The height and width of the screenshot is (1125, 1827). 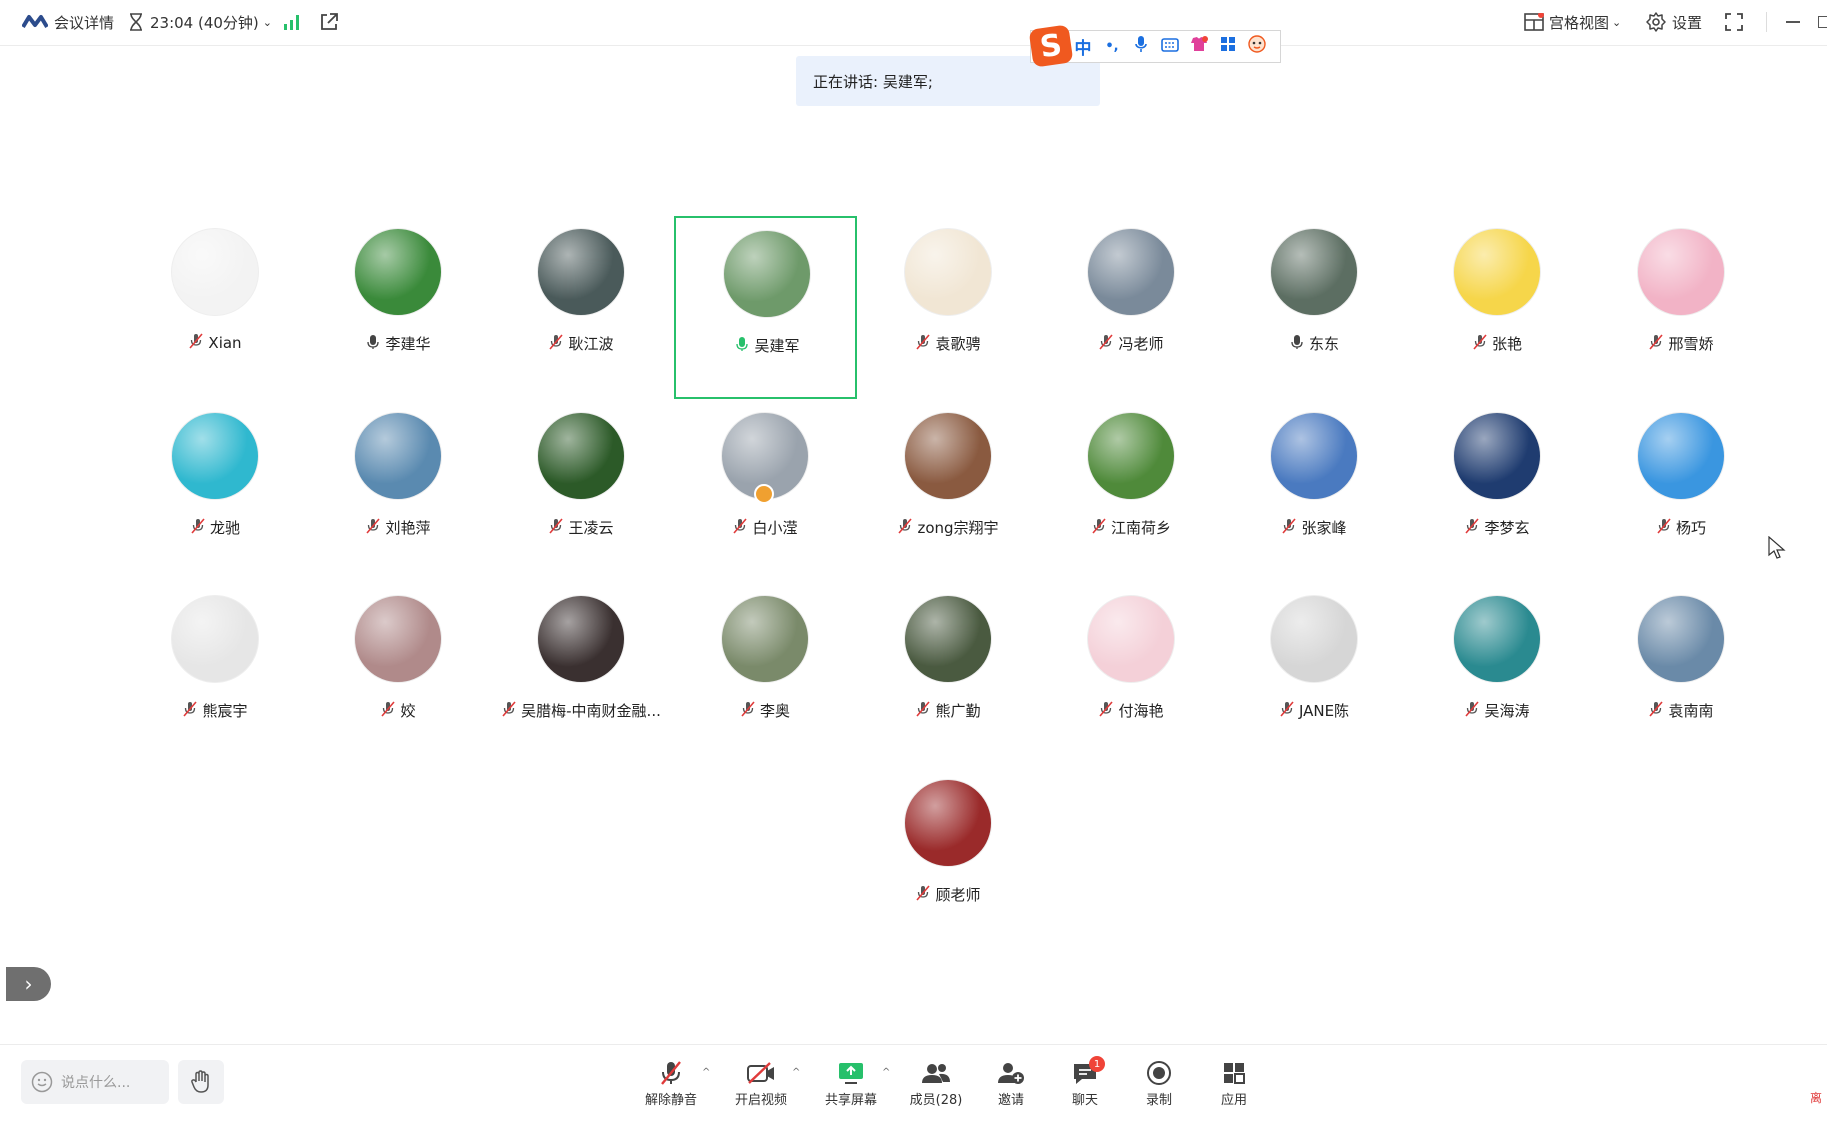 I want to click on signal-strength-icon, so click(x=292, y=22).